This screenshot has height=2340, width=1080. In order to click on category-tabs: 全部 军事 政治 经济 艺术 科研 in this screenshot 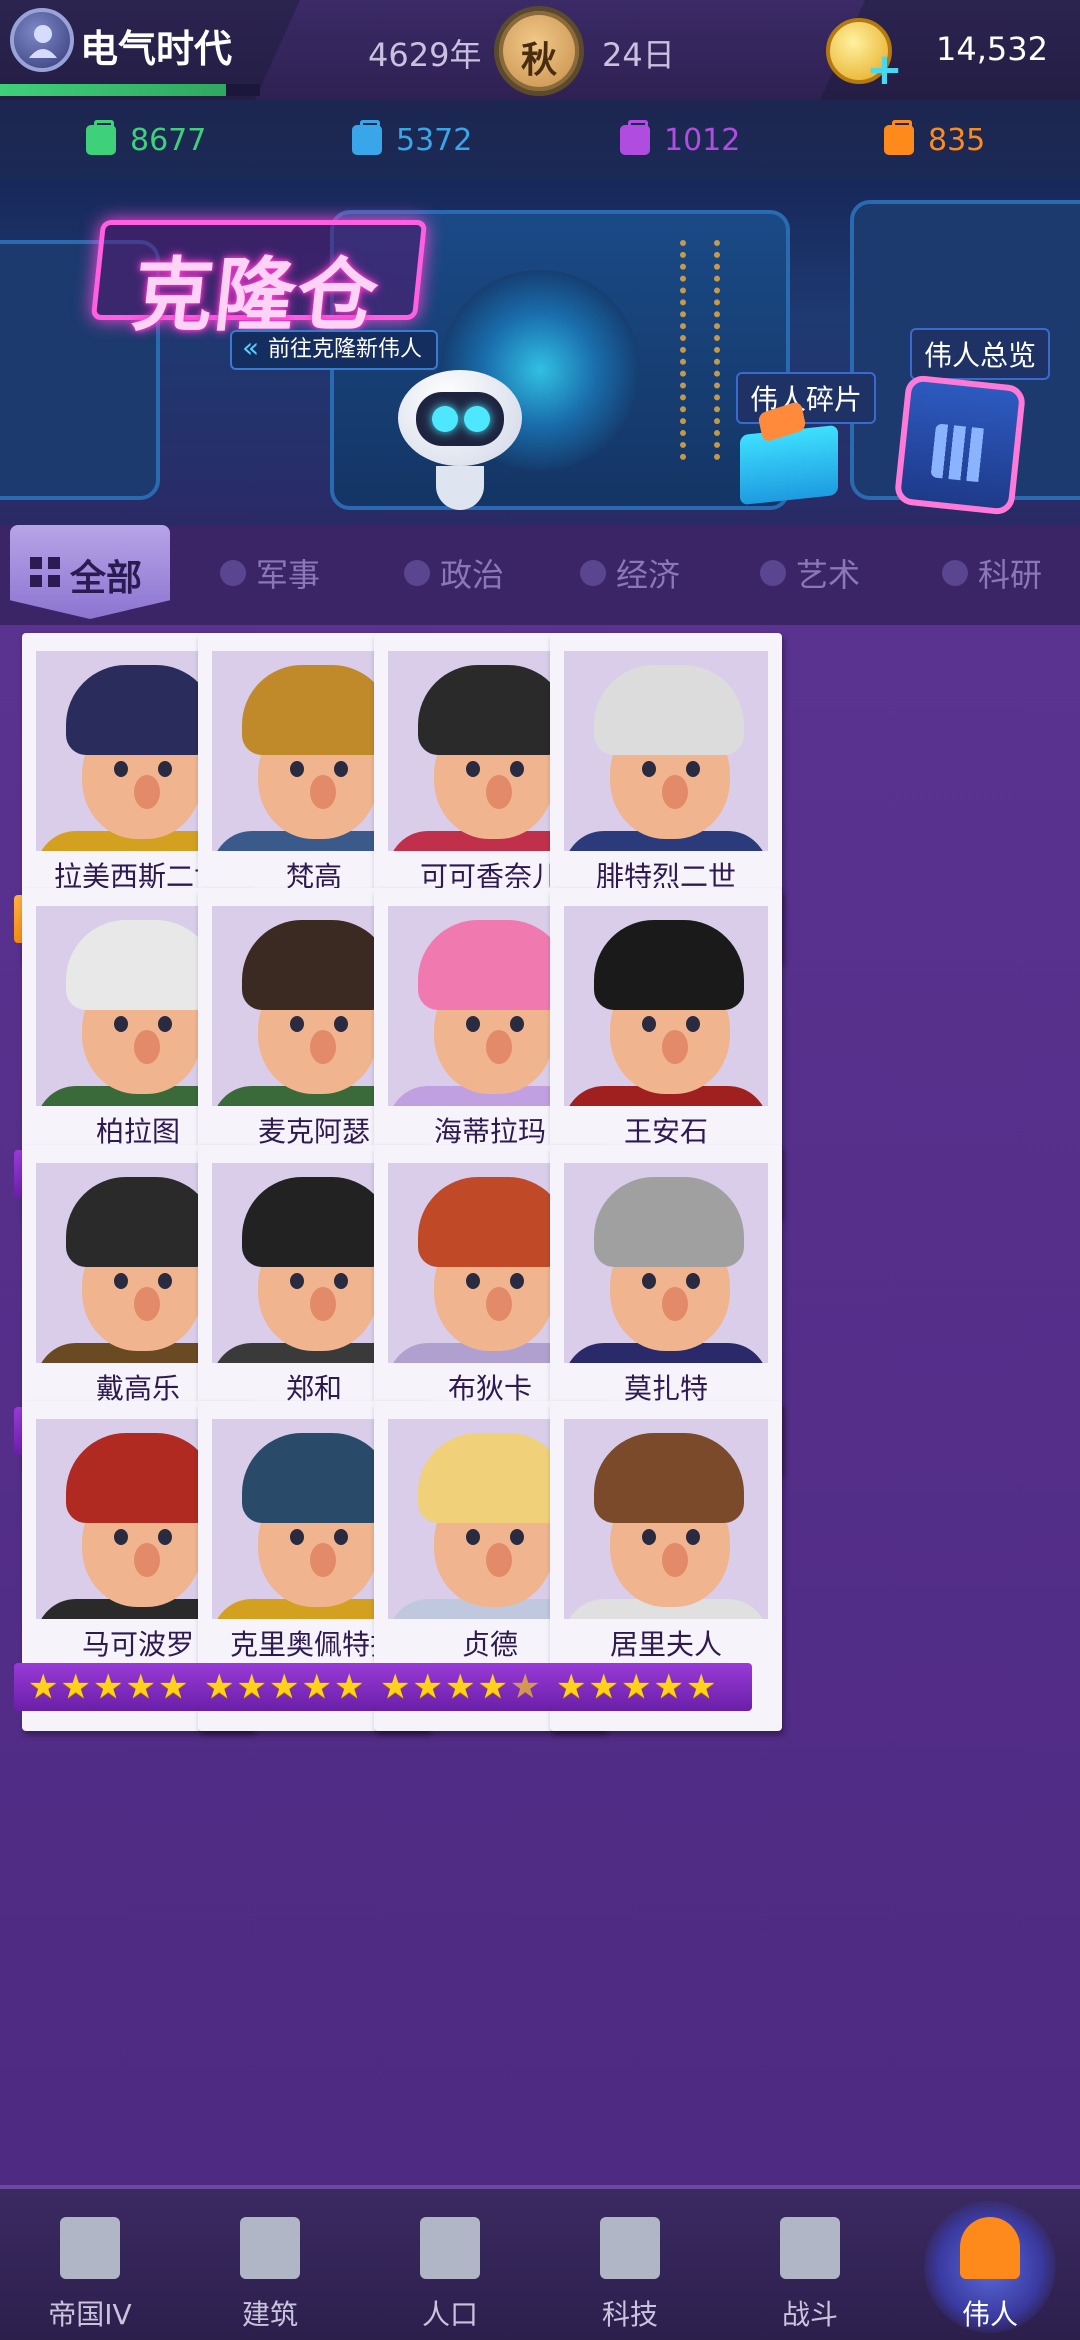, I will do `click(540, 575)`.